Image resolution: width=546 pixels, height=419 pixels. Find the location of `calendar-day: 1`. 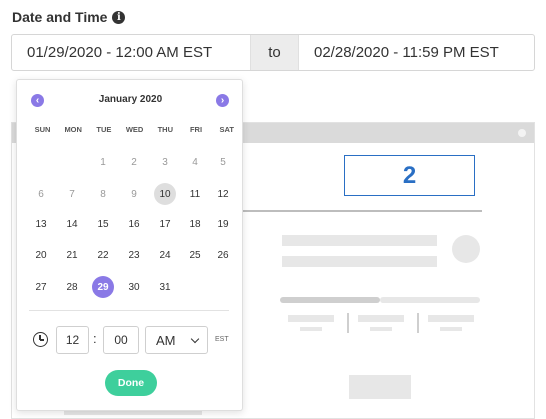

calendar-day: 1 is located at coordinates (103, 162).